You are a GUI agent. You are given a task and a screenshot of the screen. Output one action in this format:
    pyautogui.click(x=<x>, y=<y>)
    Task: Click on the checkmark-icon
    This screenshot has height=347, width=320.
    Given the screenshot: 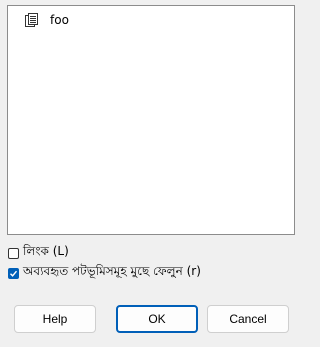 What is the action you would take?
    pyautogui.click(x=14, y=273)
    